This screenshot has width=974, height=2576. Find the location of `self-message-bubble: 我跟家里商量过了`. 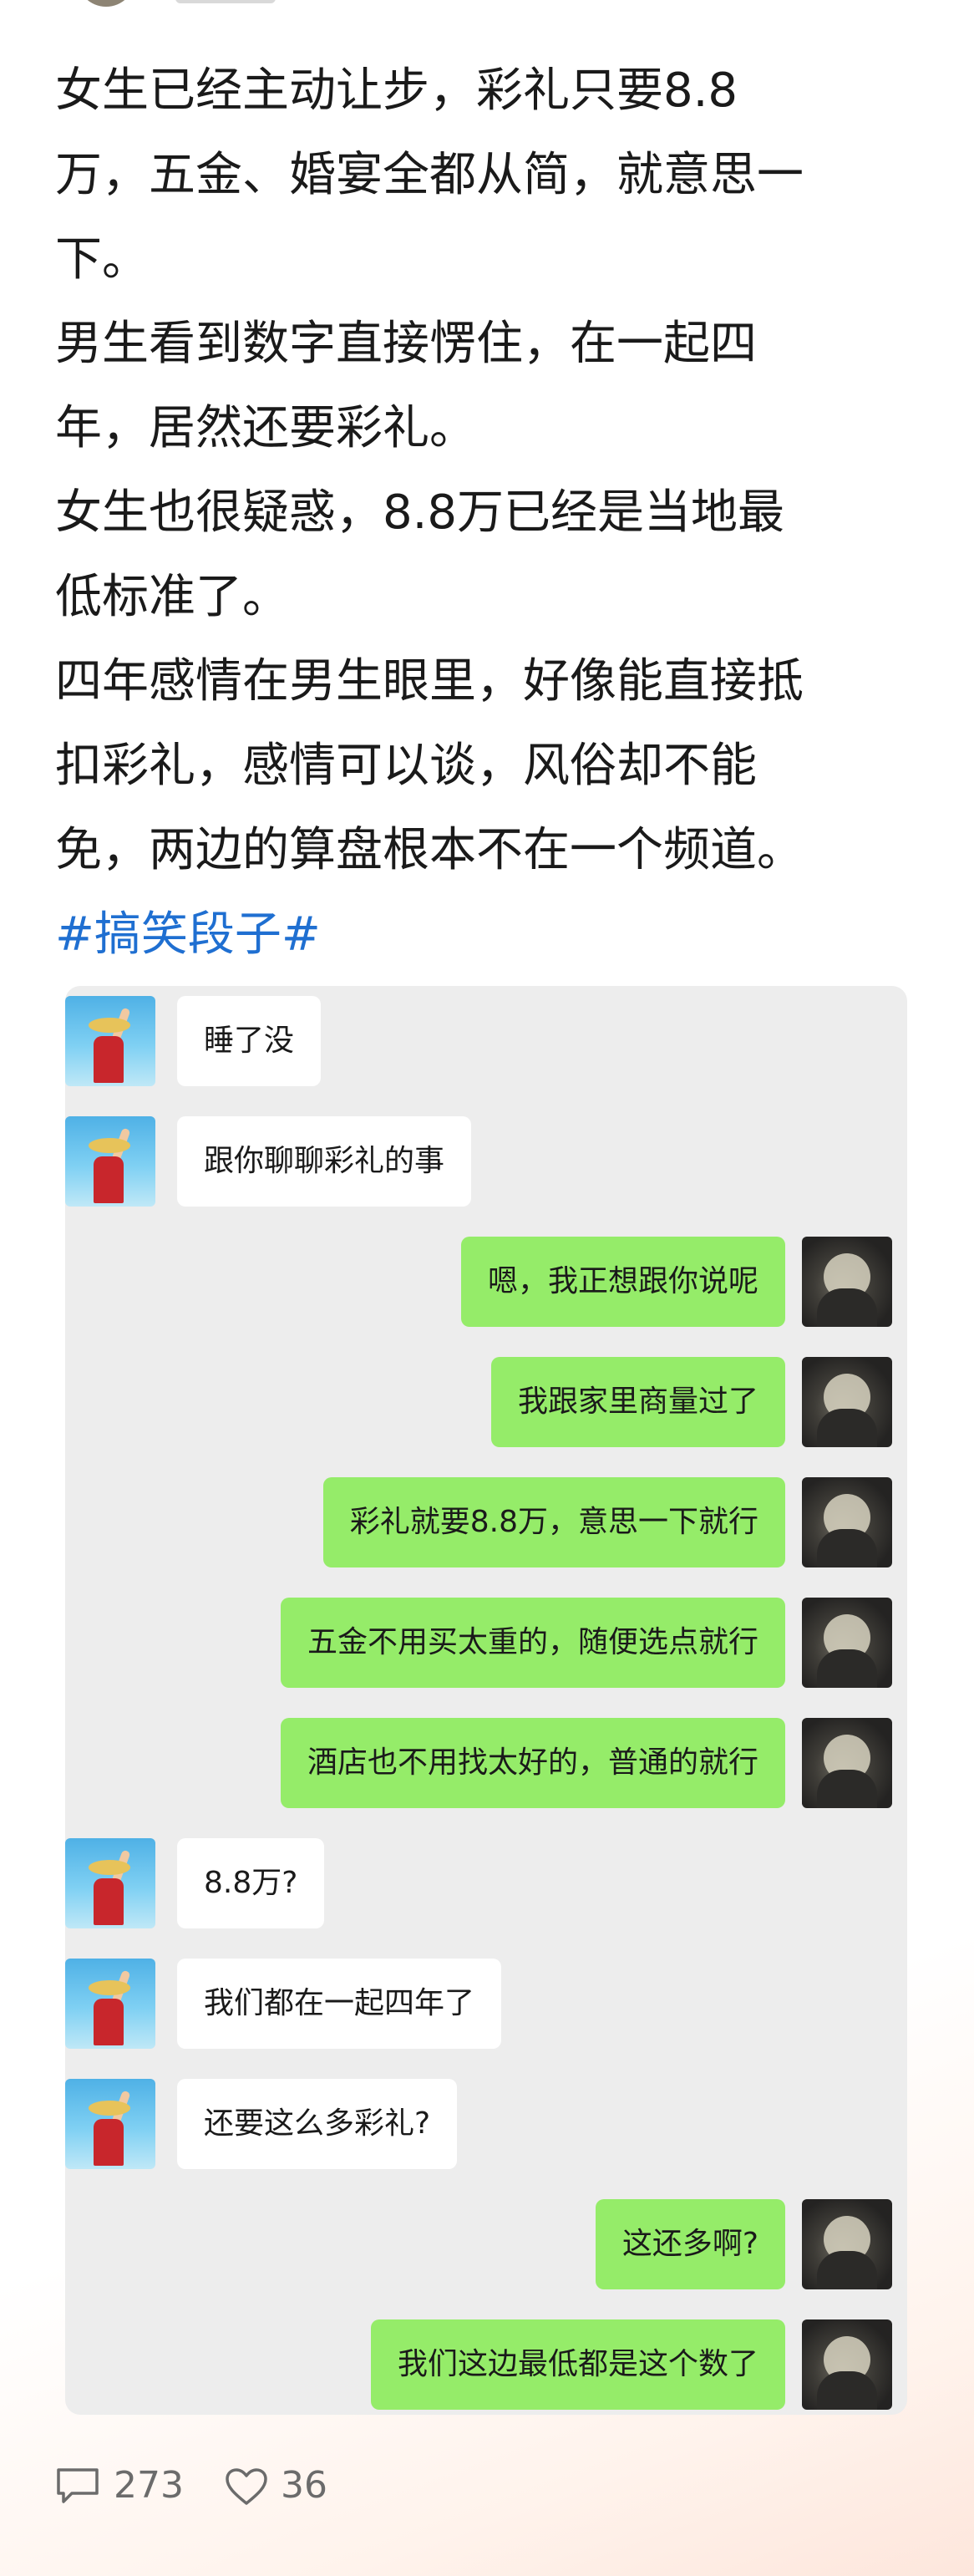

self-message-bubble: 我跟家里商量过了 is located at coordinates (638, 1402).